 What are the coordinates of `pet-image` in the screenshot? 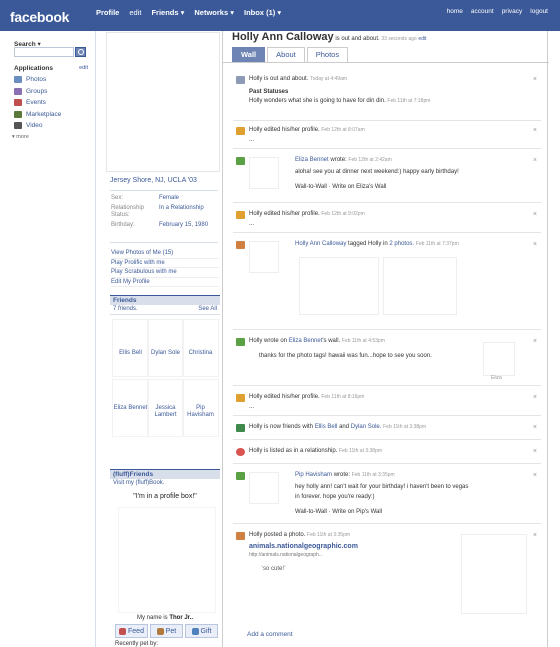 It's located at (167, 560).